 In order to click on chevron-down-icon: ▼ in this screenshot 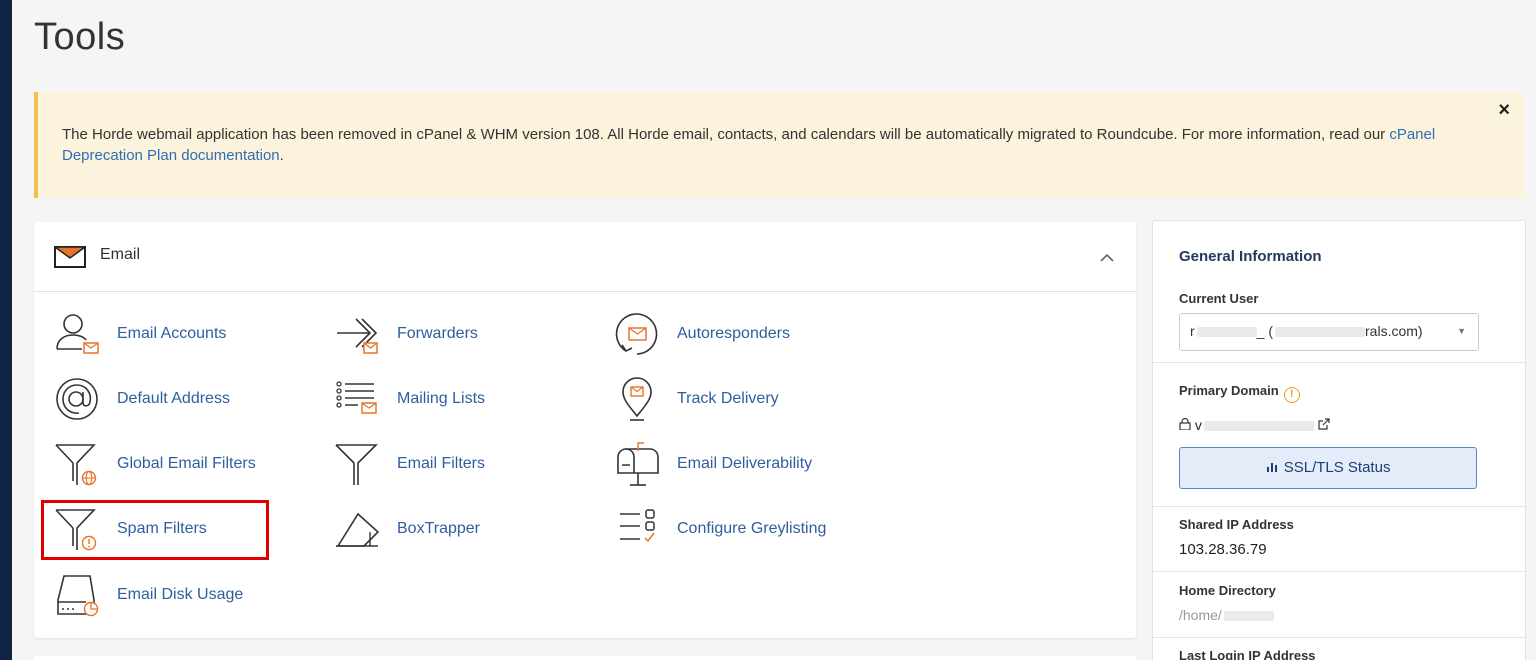, I will do `click(1461, 331)`.